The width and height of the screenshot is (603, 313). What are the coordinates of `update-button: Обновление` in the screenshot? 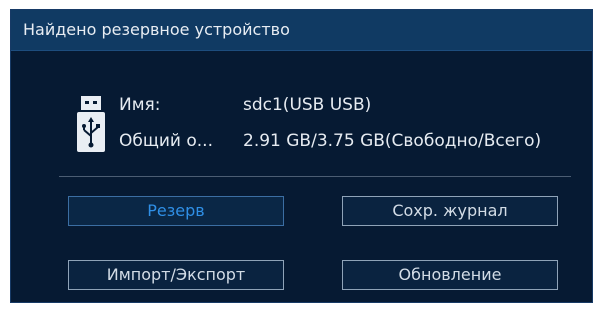 It's located at (450, 275).